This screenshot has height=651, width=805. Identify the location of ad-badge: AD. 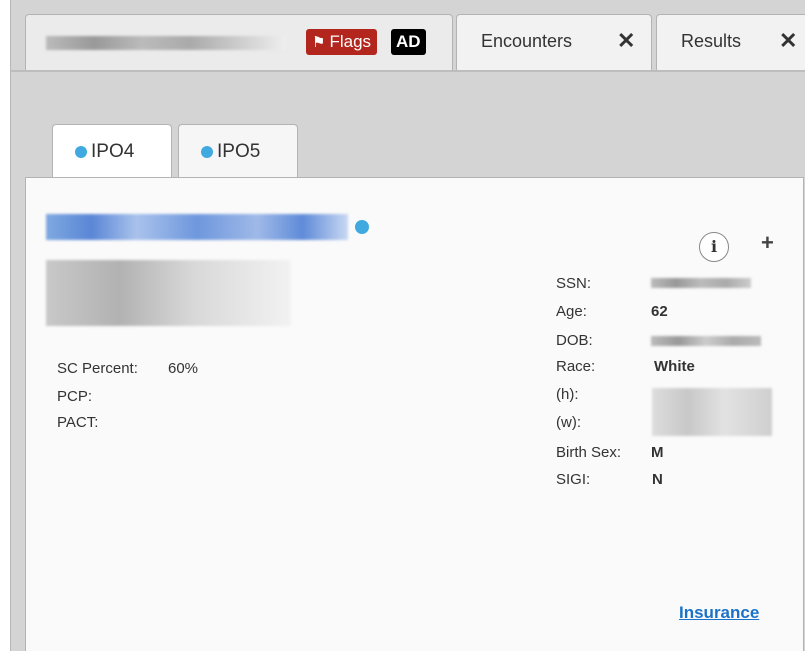
(408, 42).